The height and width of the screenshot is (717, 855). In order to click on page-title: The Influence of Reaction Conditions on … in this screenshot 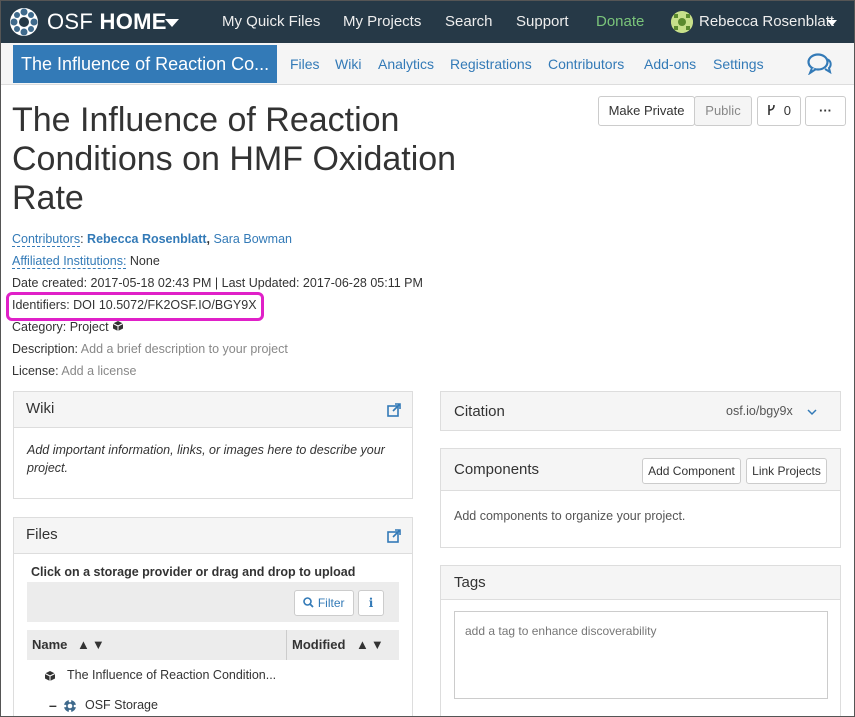, I will do `click(234, 159)`.